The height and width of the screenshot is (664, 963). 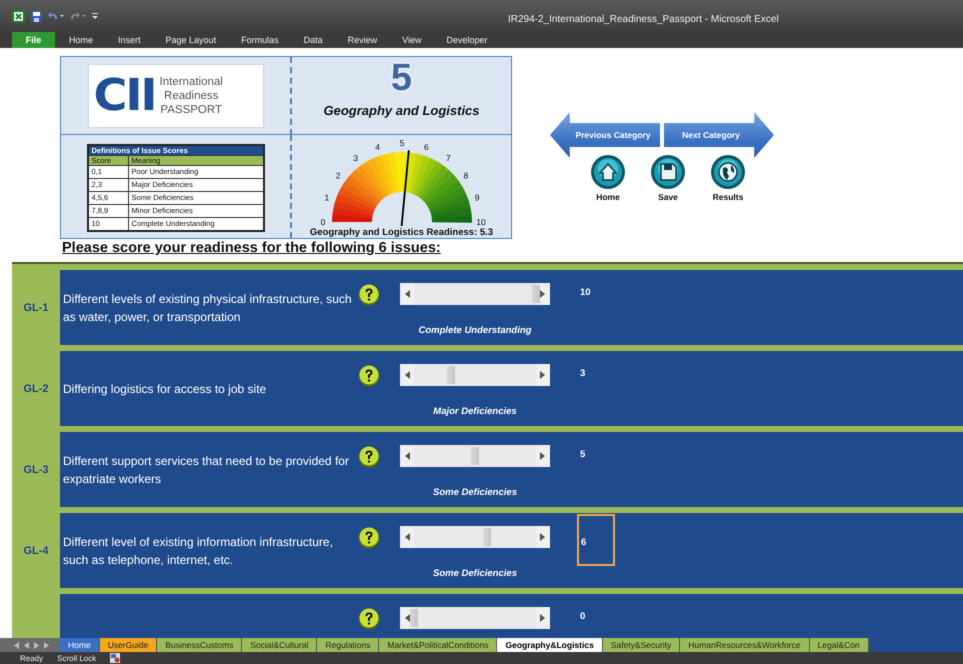 I want to click on gauge-tick-label: 2, so click(x=337, y=175).